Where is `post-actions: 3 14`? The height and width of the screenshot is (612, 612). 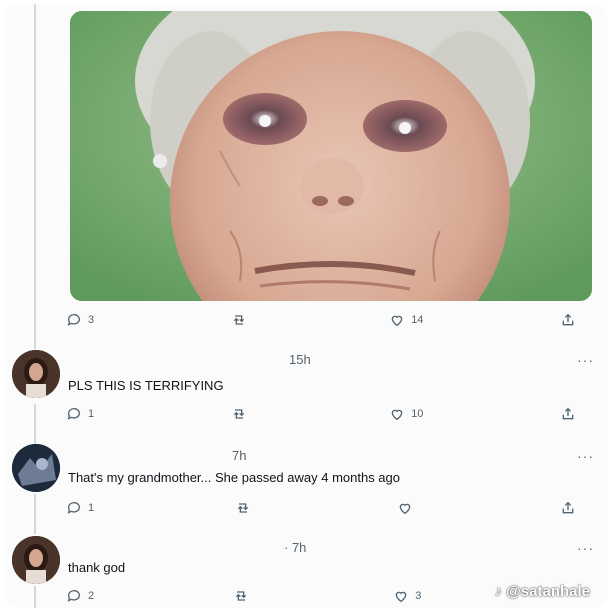
post-actions: 3 14 is located at coordinates (321, 320).